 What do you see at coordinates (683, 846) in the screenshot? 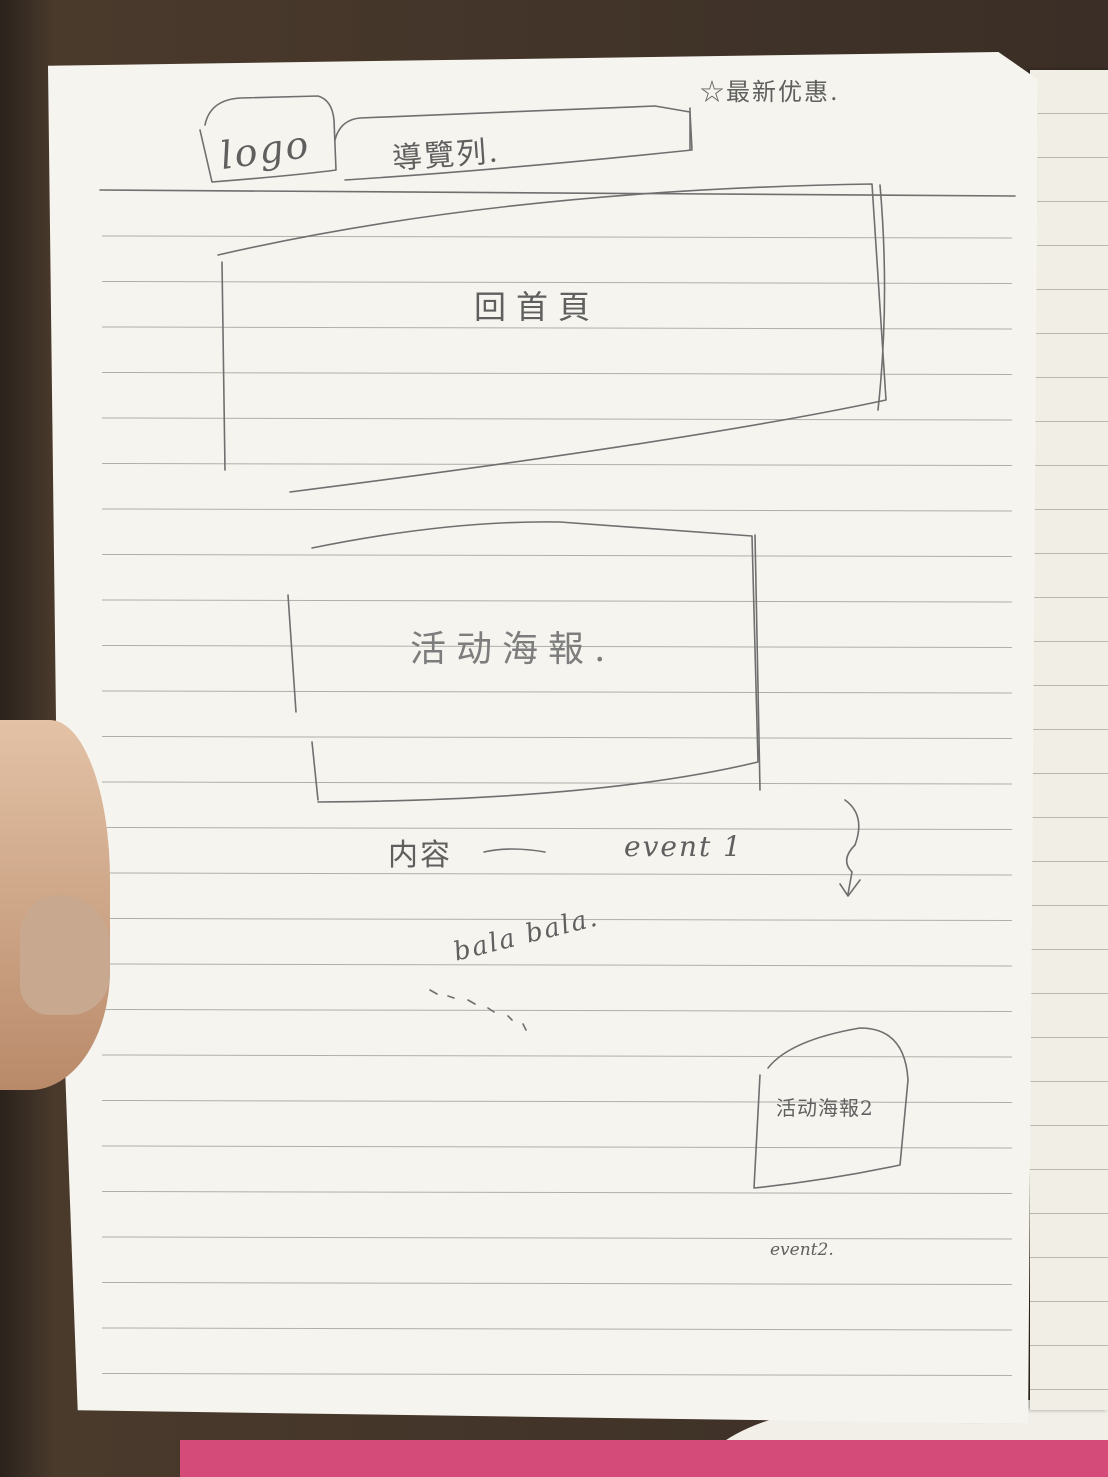
I see `event1-text: event 1` at bounding box center [683, 846].